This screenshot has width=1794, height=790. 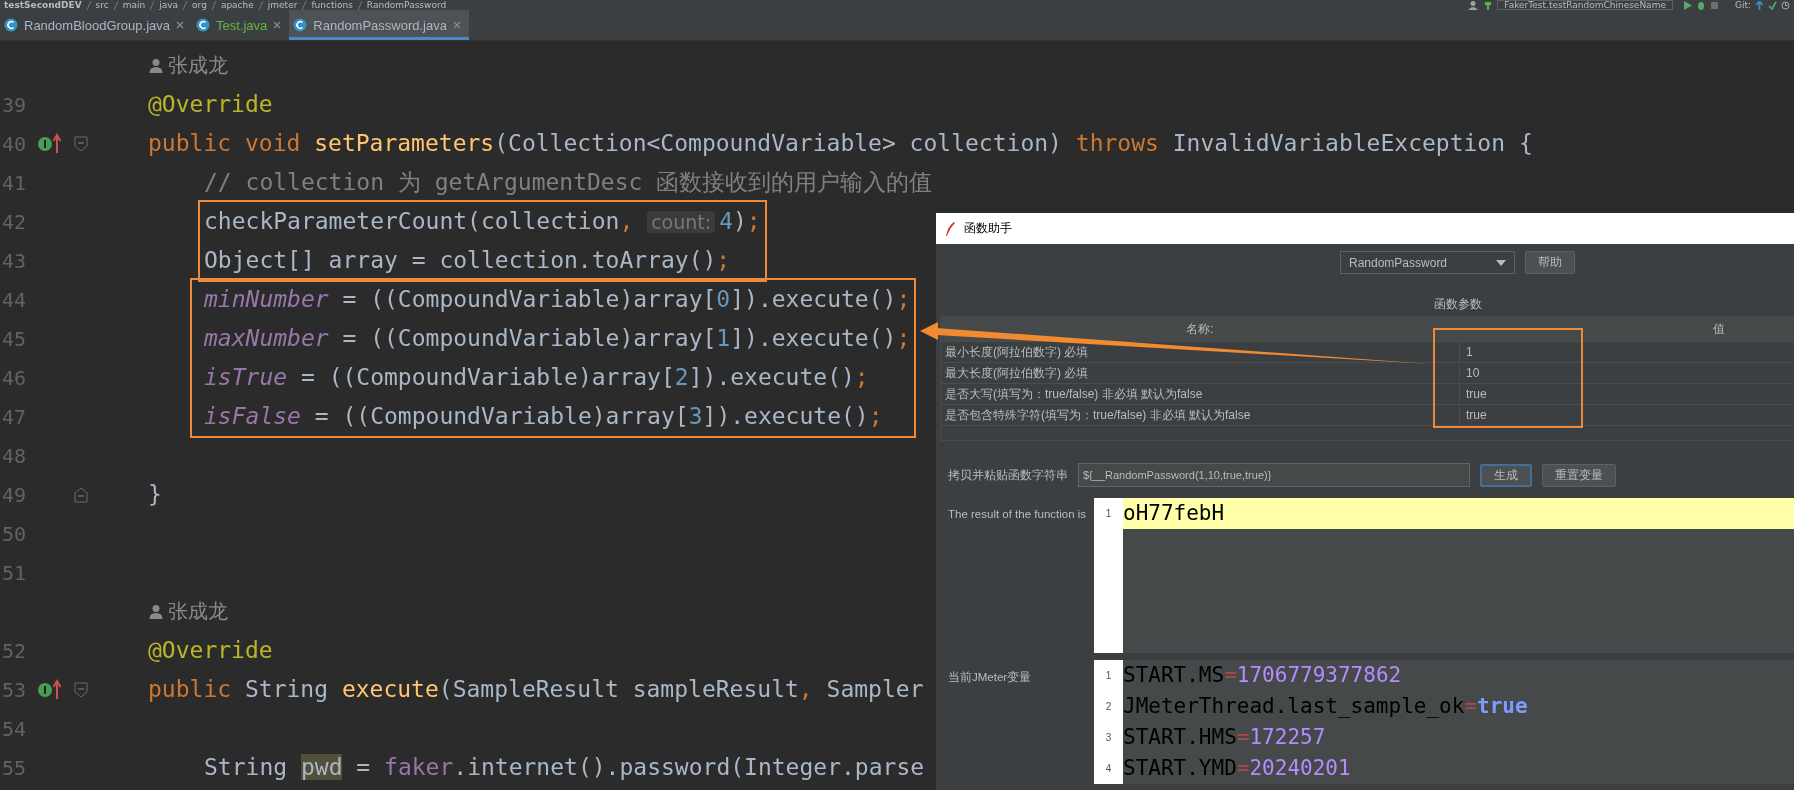 What do you see at coordinates (169, 5) in the screenshot?
I see `breadcrumb-item: java` at bounding box center [169, 5].